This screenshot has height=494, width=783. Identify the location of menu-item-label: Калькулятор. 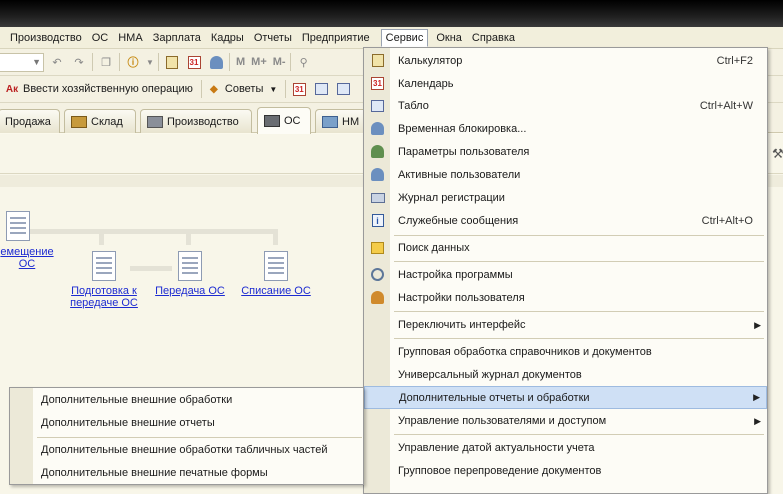
(430, 61).